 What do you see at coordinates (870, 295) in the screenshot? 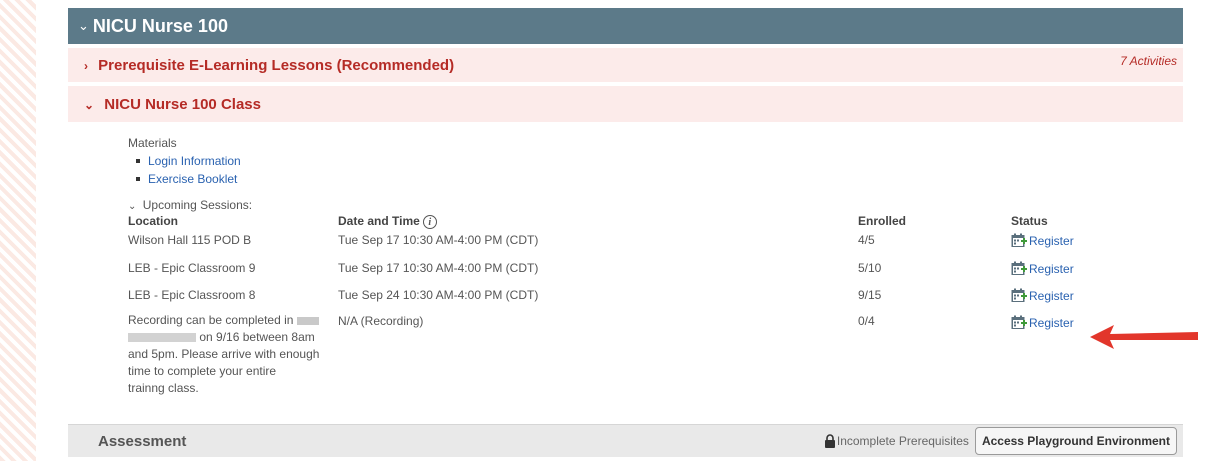
I see `session-enrolled: 9/15` at bounding box center [870, 295].